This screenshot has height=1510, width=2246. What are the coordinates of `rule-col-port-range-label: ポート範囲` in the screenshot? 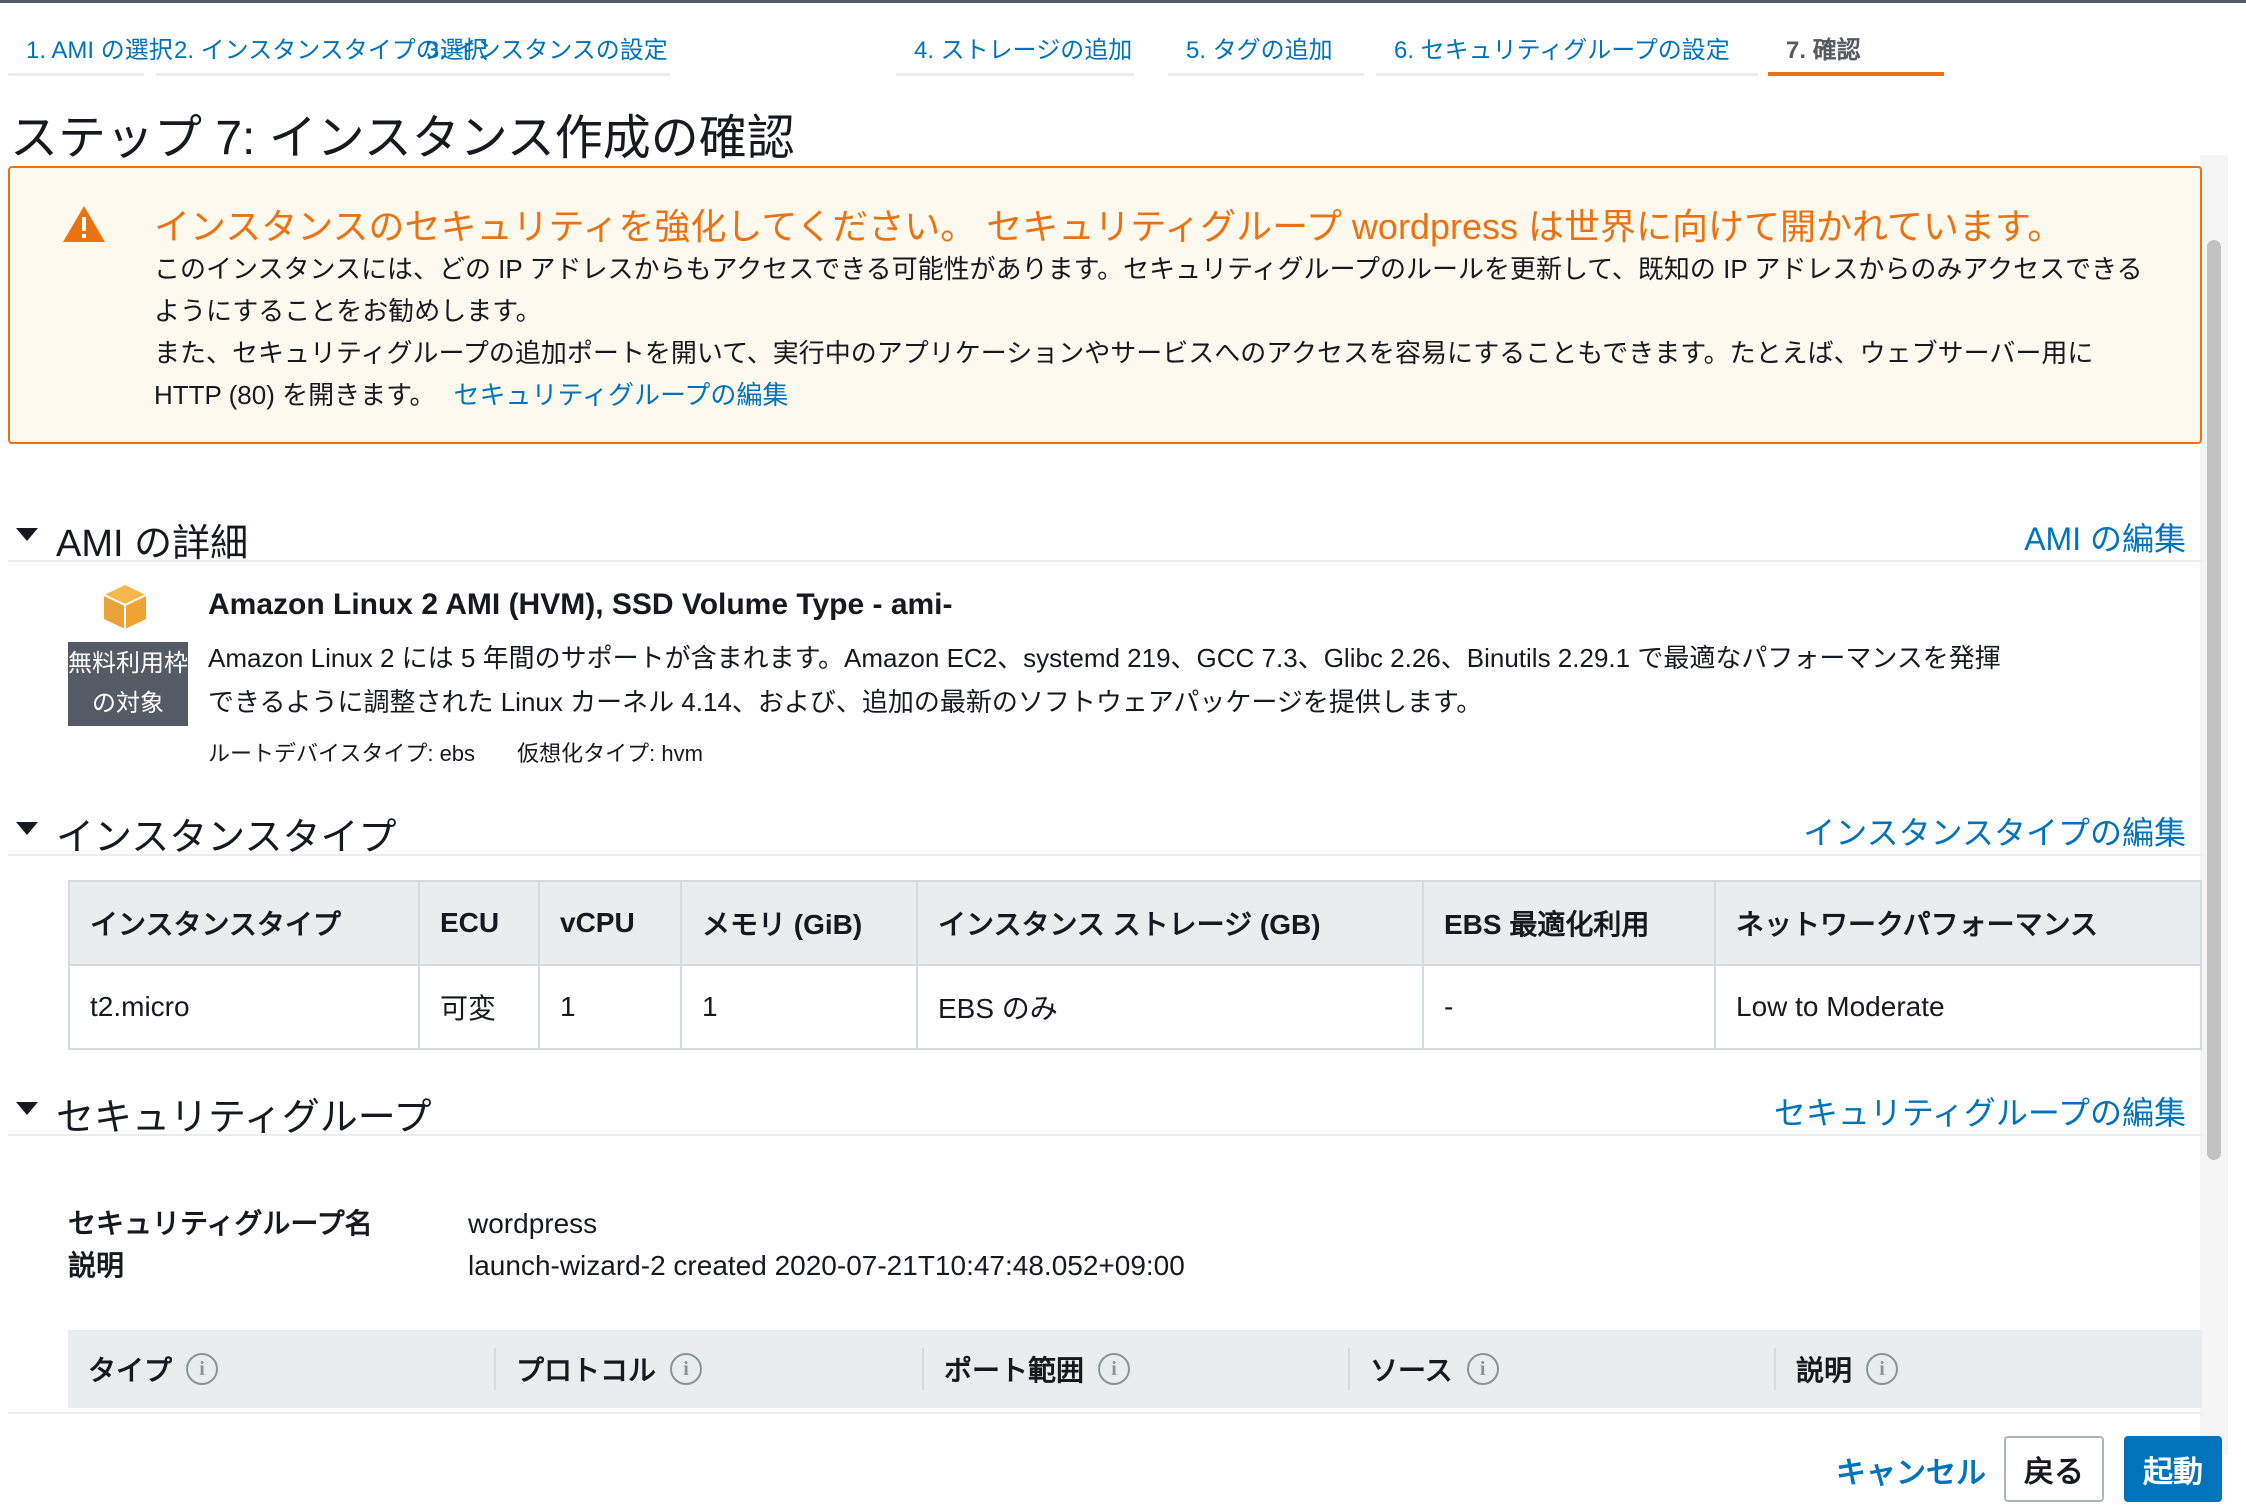 It's located at (1014, 1370).